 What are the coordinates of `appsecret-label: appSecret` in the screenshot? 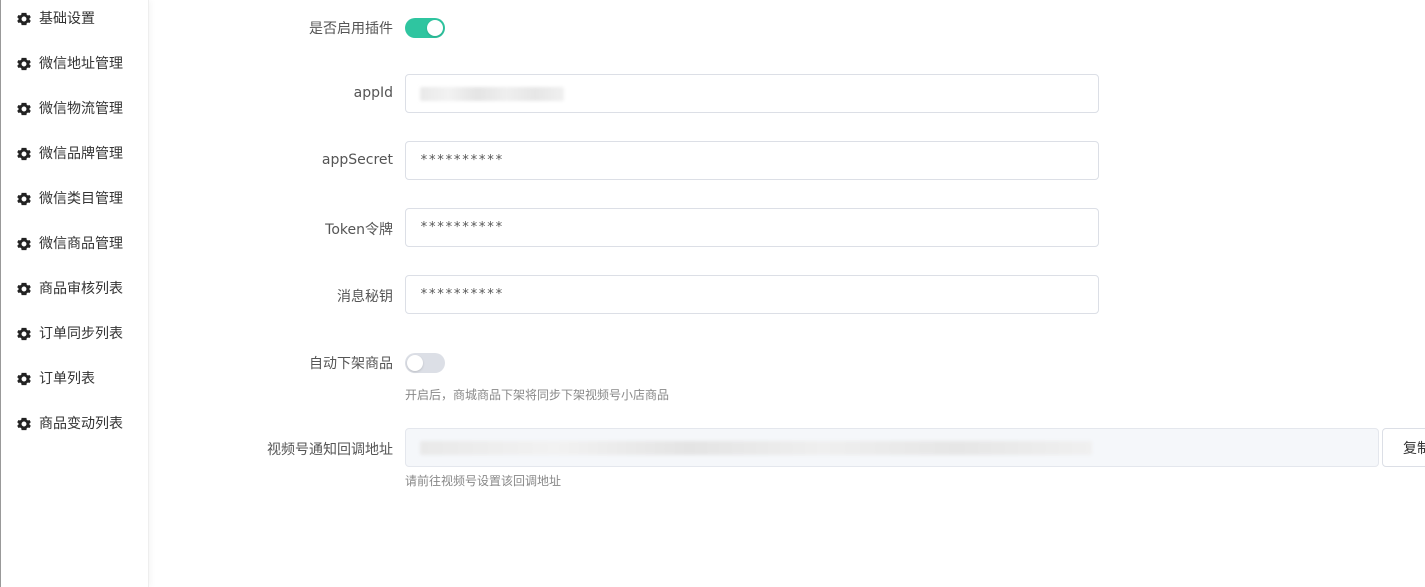 It's located at (357, 160).